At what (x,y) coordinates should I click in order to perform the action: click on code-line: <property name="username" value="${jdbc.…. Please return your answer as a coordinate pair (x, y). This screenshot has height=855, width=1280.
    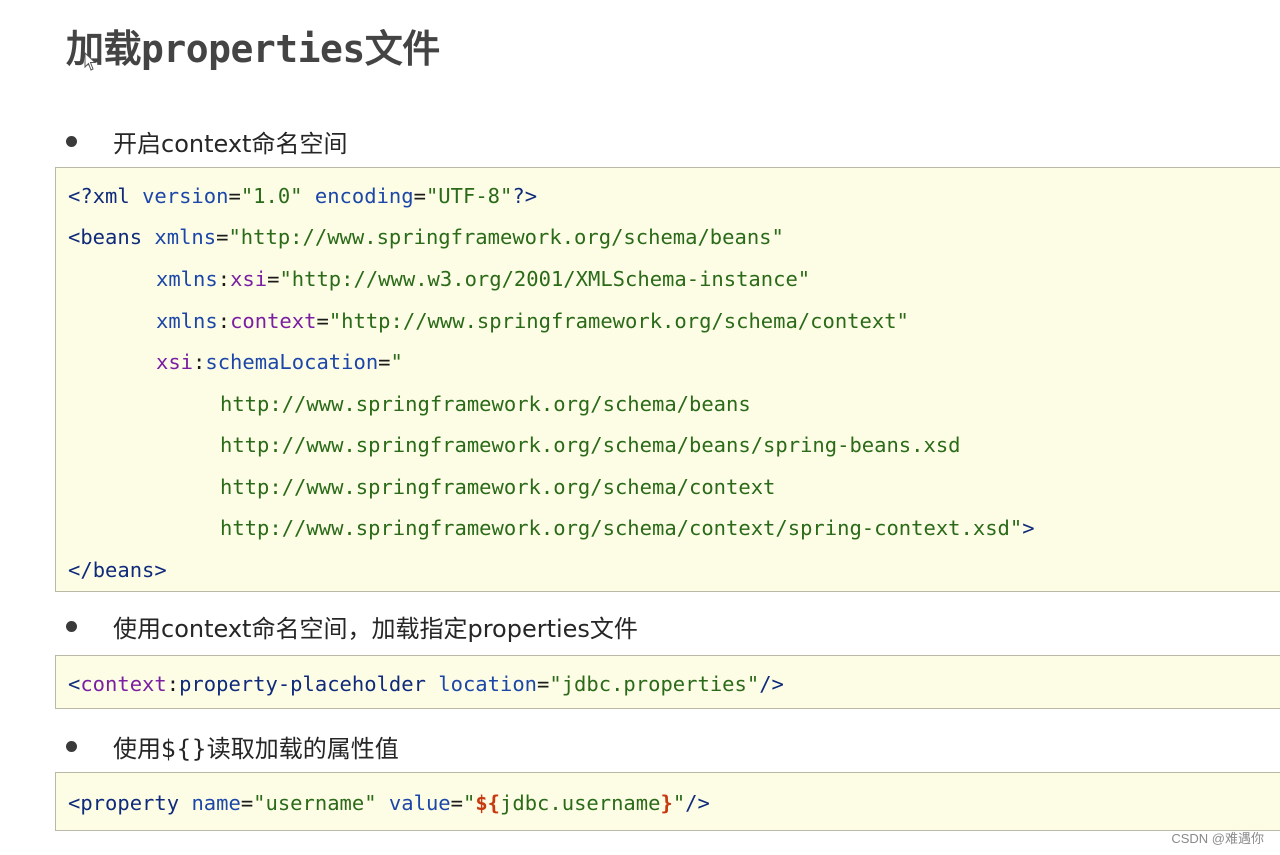
    Looking at the image, I should click on (389, 803).